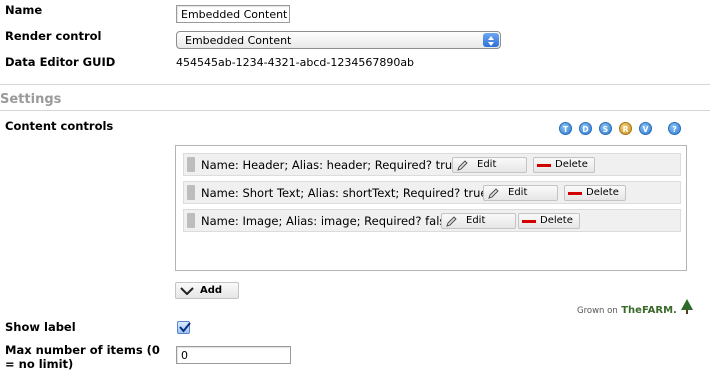  I want to click on date-type-icon: D, so click(585, 128).